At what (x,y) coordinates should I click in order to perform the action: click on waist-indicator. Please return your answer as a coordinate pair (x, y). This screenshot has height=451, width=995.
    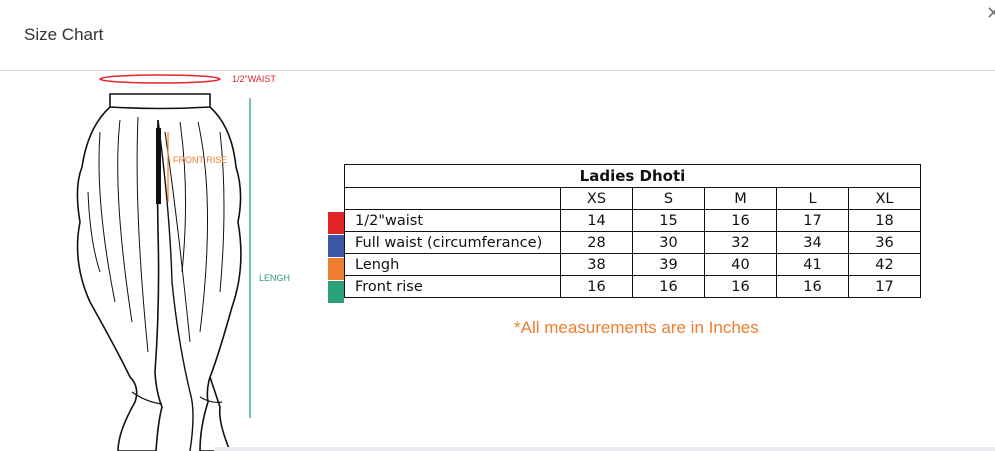
    Looking at the image, I should click on (160, 79).